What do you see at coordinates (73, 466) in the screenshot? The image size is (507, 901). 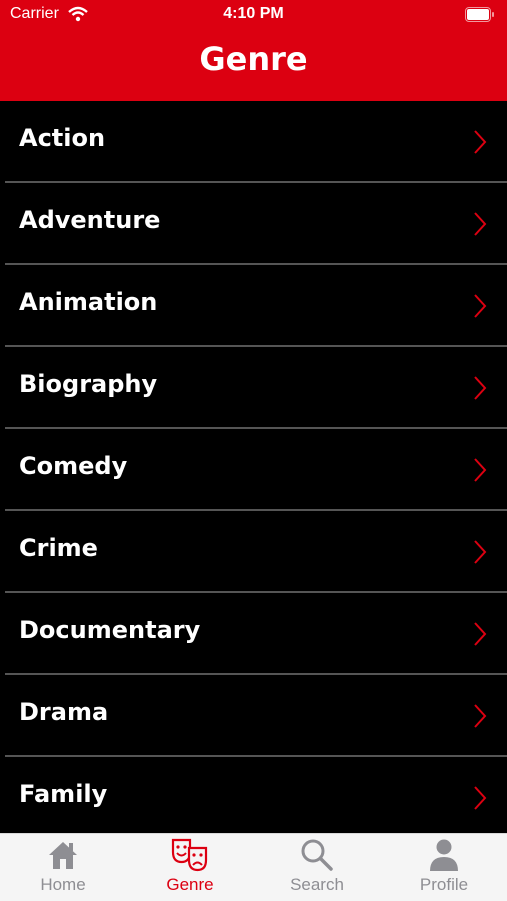 I see `genre-label: Comedy` at bounding box center [73, 466].